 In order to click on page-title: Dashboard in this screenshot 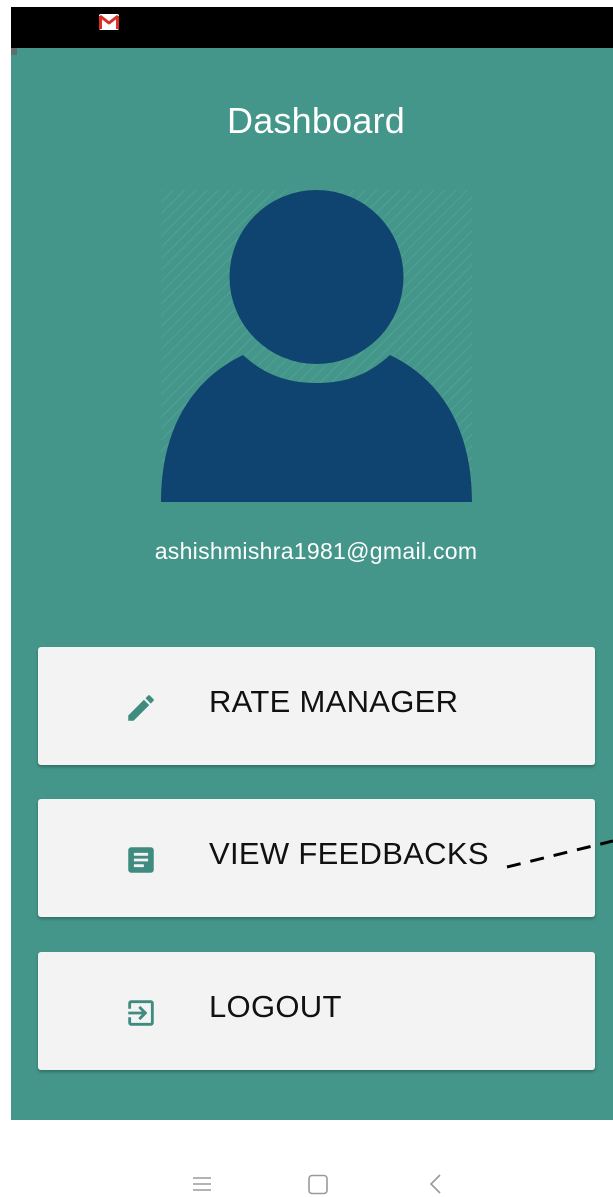, I will do `click(316, 120)`.